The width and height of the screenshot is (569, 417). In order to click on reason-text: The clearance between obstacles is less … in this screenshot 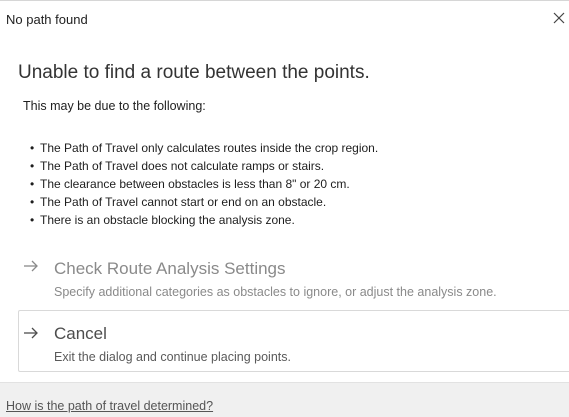, I will do `click(195, 184)`.